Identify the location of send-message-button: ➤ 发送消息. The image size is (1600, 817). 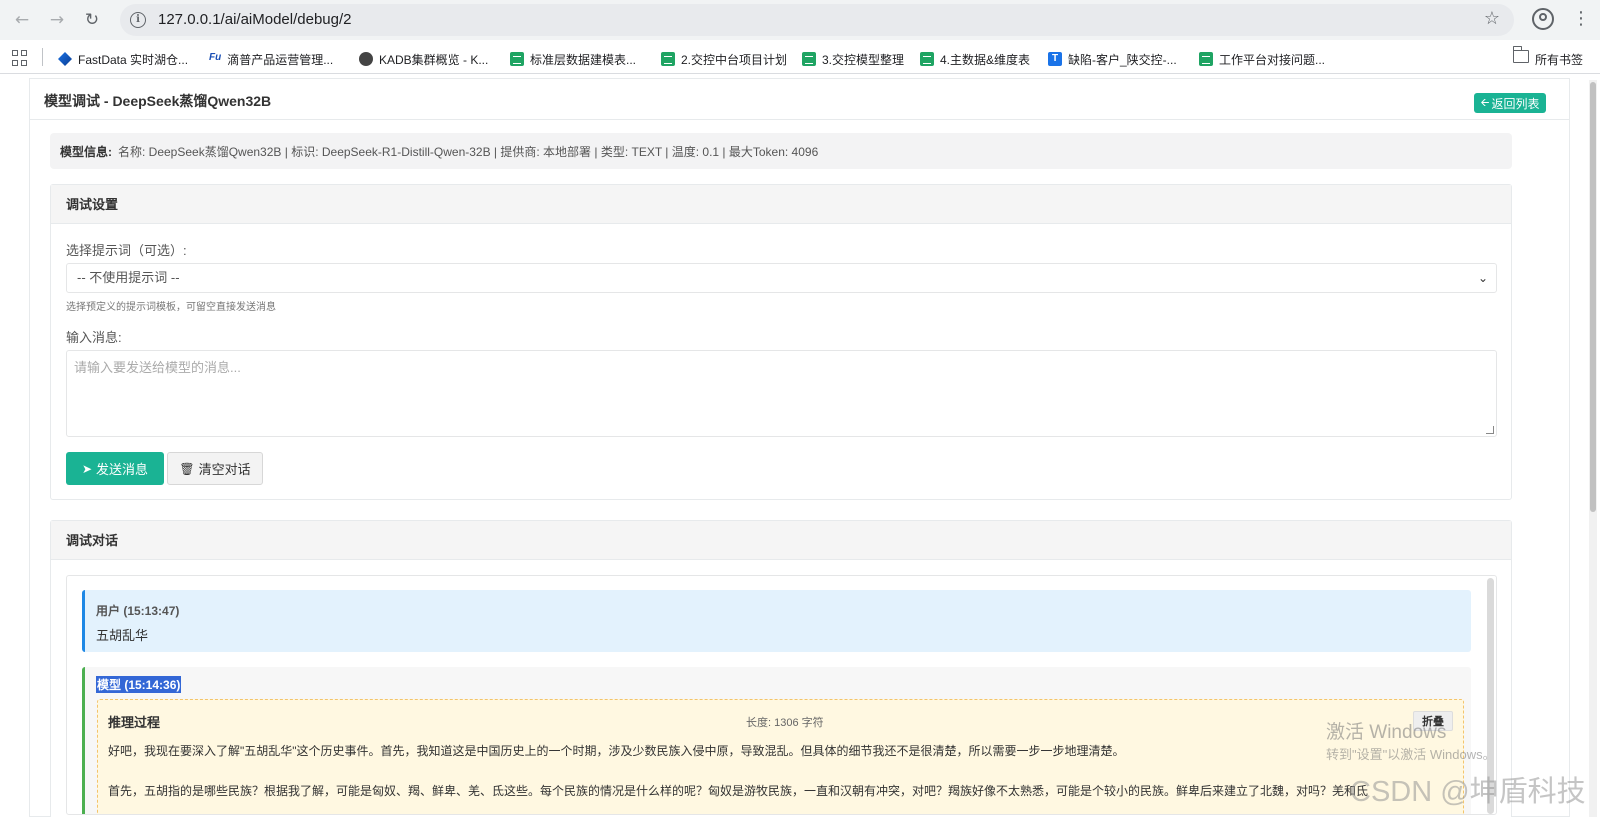
(115, 468).